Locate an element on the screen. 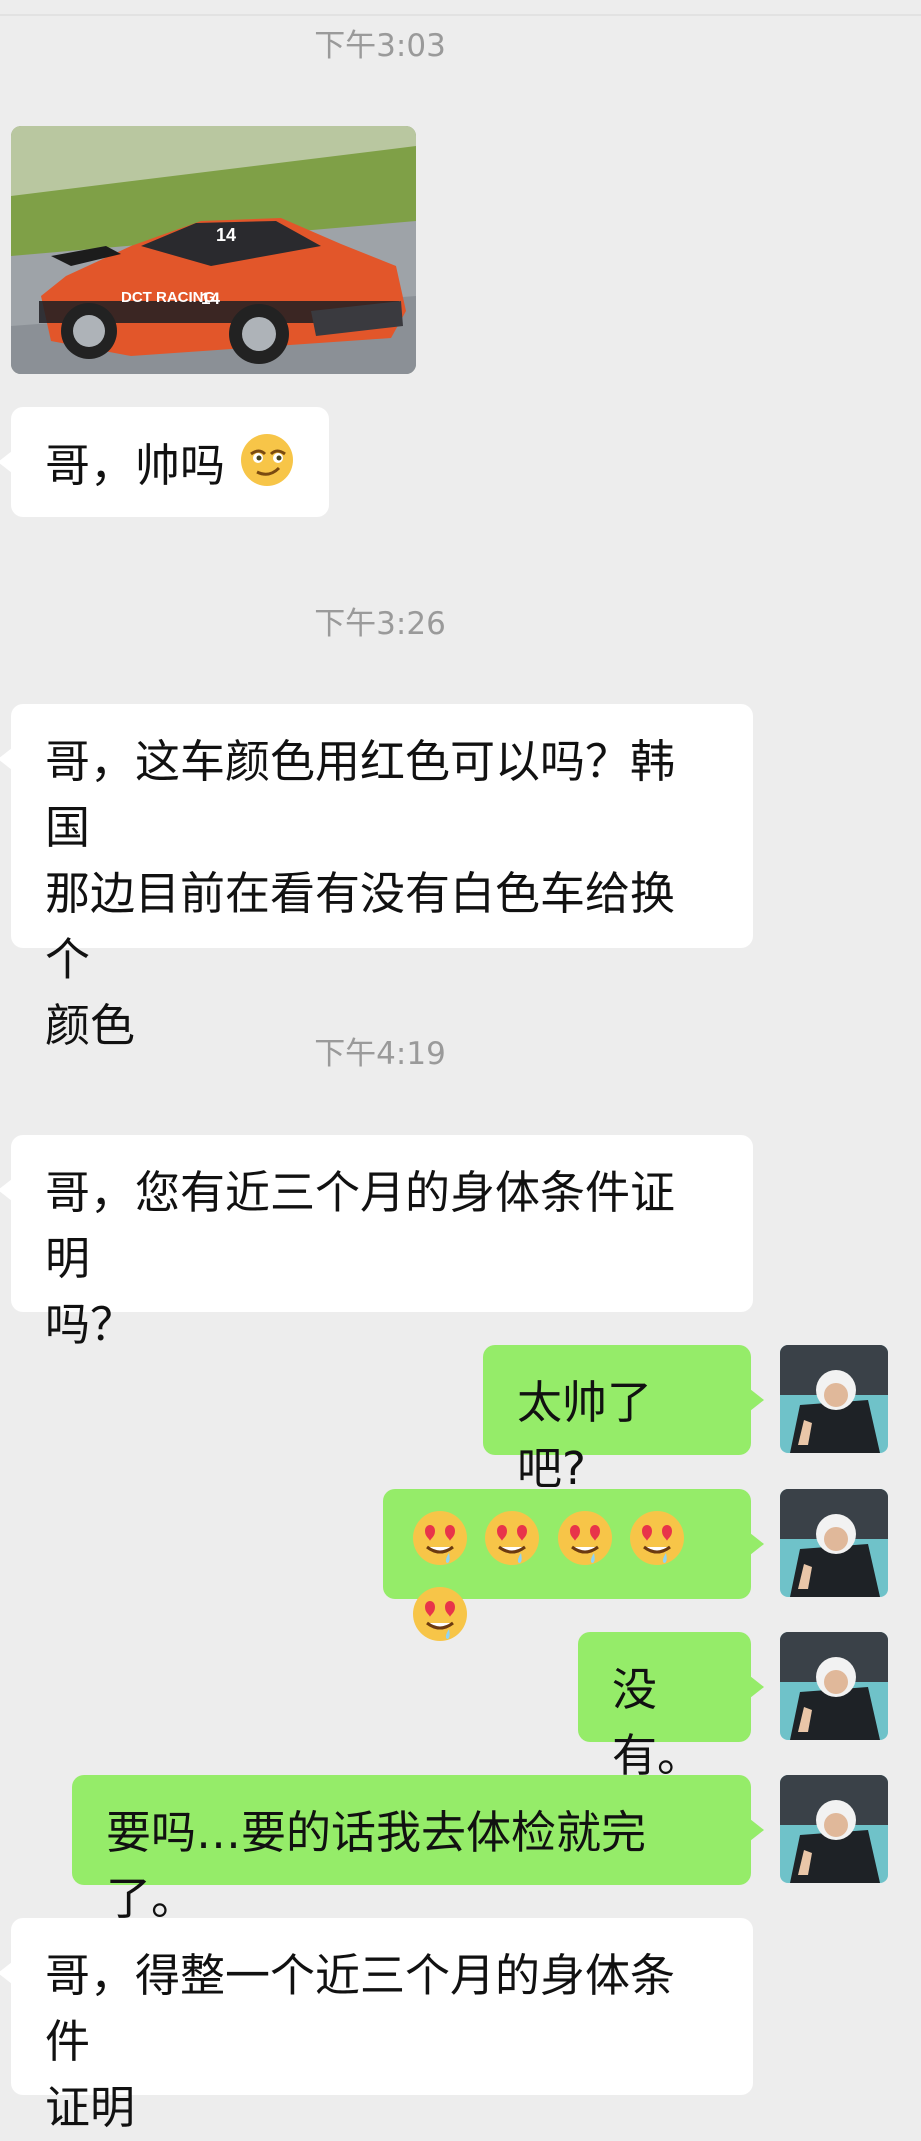  message-text: 没有。 is located at coordinates (657, 1722).